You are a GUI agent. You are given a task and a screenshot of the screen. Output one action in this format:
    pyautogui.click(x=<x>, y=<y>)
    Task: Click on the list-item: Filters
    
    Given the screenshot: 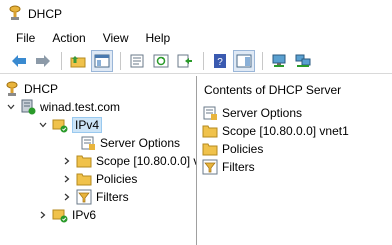 What is the action you would take?
    pyautogui.click(x=228, y=167)
    